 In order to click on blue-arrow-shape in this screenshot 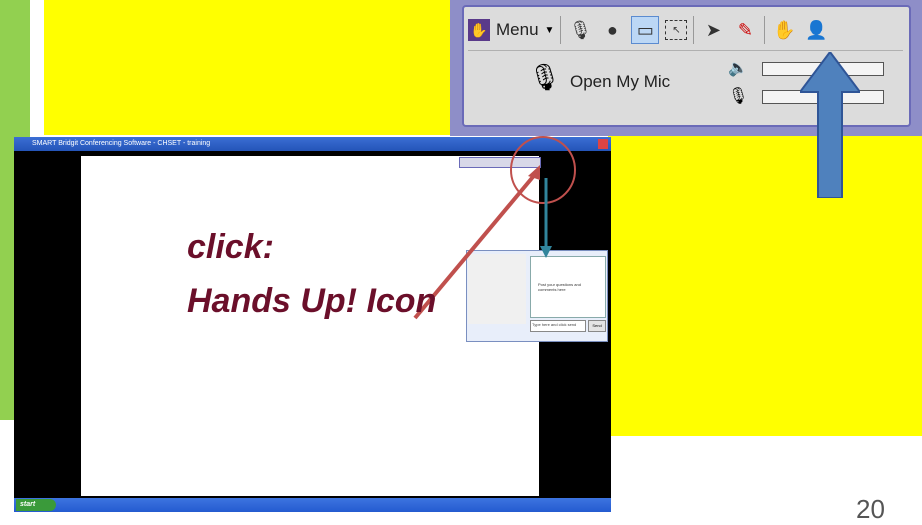, I will do `click(830, 125)`.